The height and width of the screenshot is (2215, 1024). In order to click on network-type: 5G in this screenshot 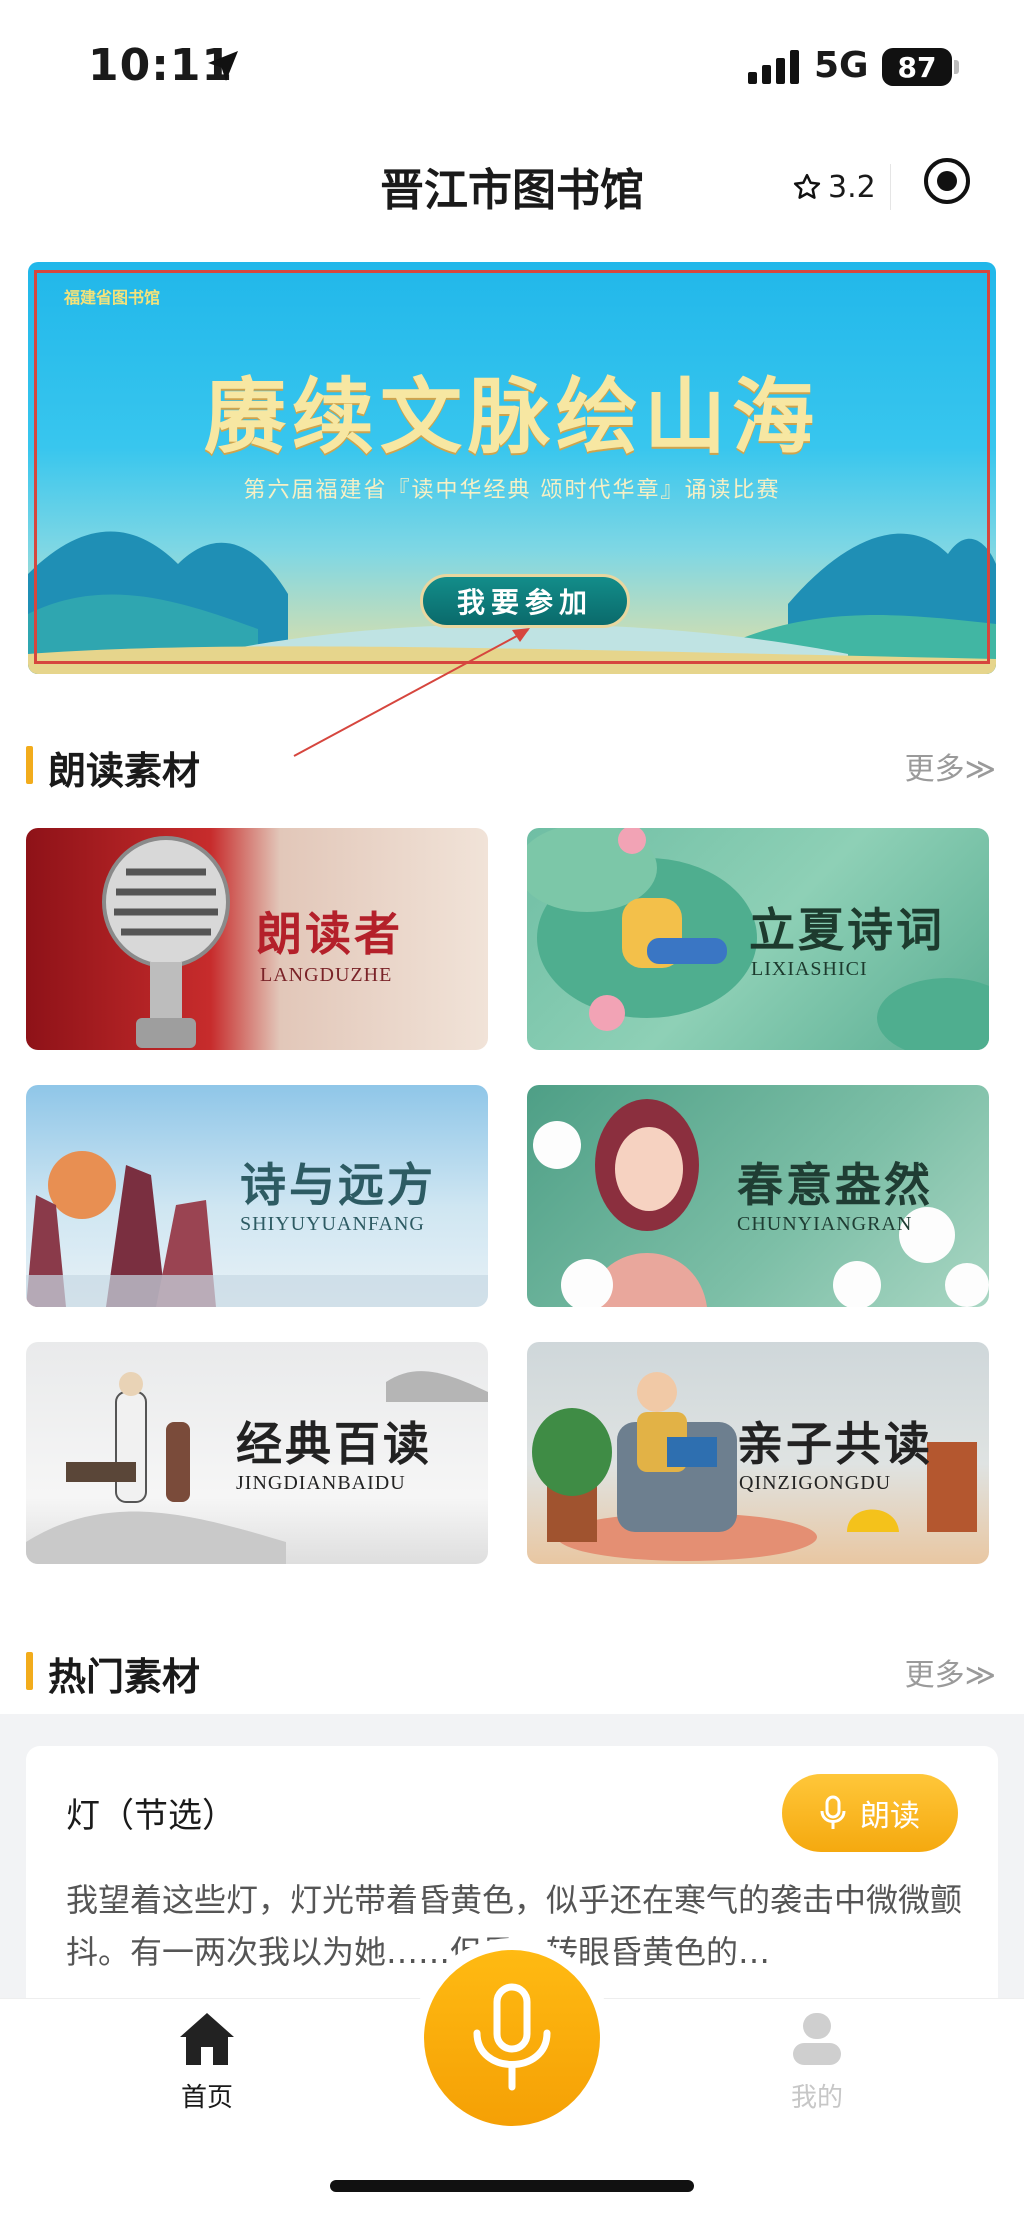, I will do `click(841, 65)`.